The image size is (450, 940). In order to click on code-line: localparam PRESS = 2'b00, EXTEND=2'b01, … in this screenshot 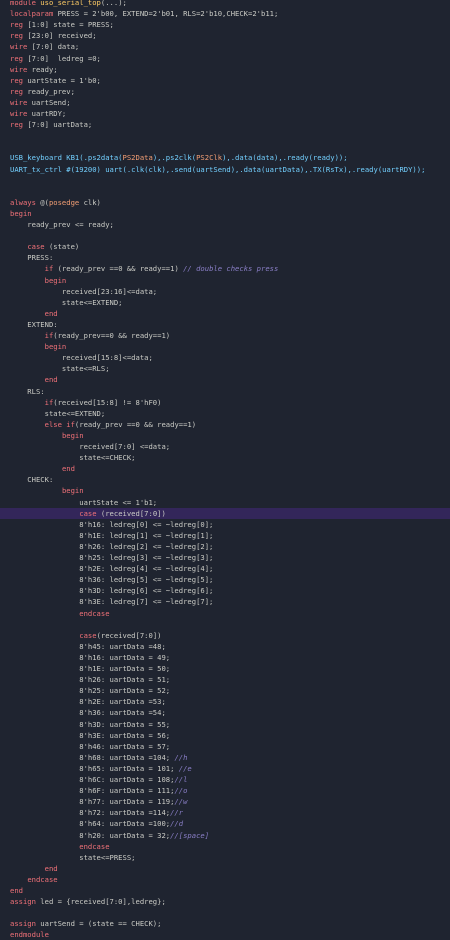, I will do `click(225, 13)`.